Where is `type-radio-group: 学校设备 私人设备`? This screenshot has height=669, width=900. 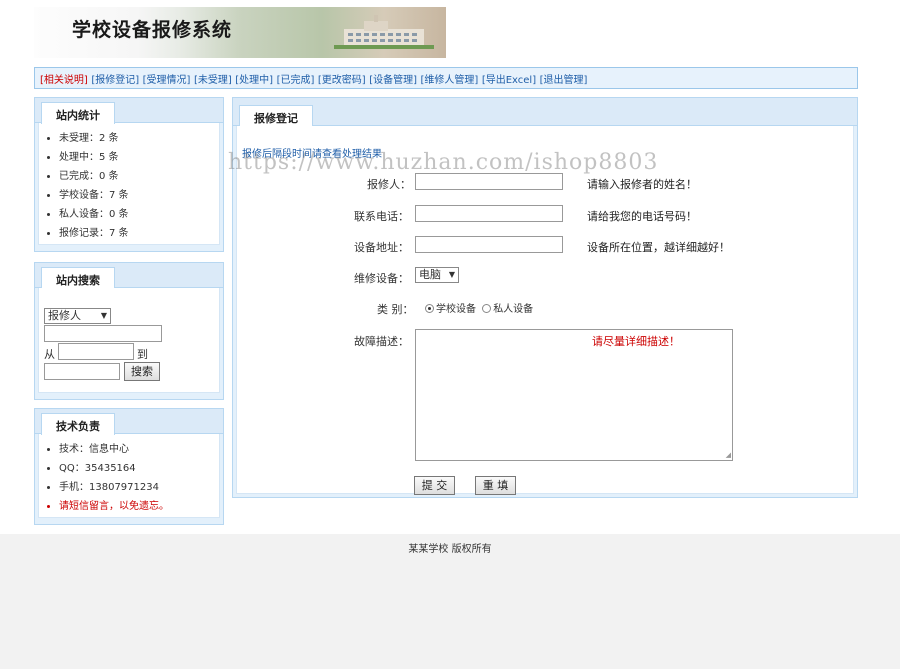 type-radio-group: 学校设备 私人设备 is located at coordinates (479, 307).